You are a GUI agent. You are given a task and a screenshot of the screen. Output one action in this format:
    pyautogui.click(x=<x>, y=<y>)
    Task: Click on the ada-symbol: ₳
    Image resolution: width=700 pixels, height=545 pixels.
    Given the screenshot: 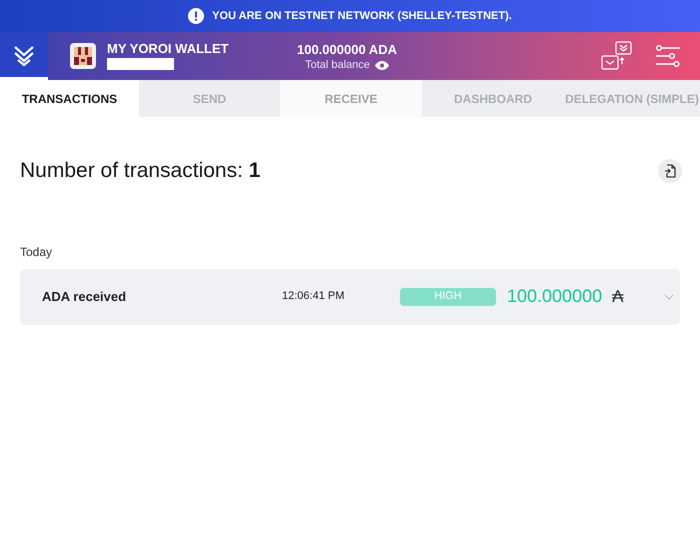 What is the action you would take?
    pyautogui.click(x=618, y=297)
    